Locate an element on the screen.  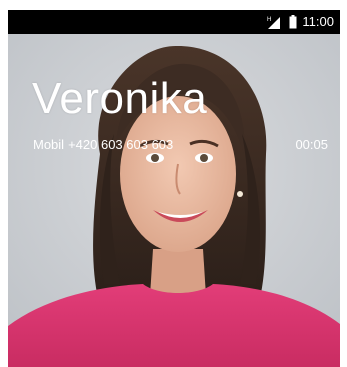
phone-type-label: Mobil is located at coordinates (49, 144).